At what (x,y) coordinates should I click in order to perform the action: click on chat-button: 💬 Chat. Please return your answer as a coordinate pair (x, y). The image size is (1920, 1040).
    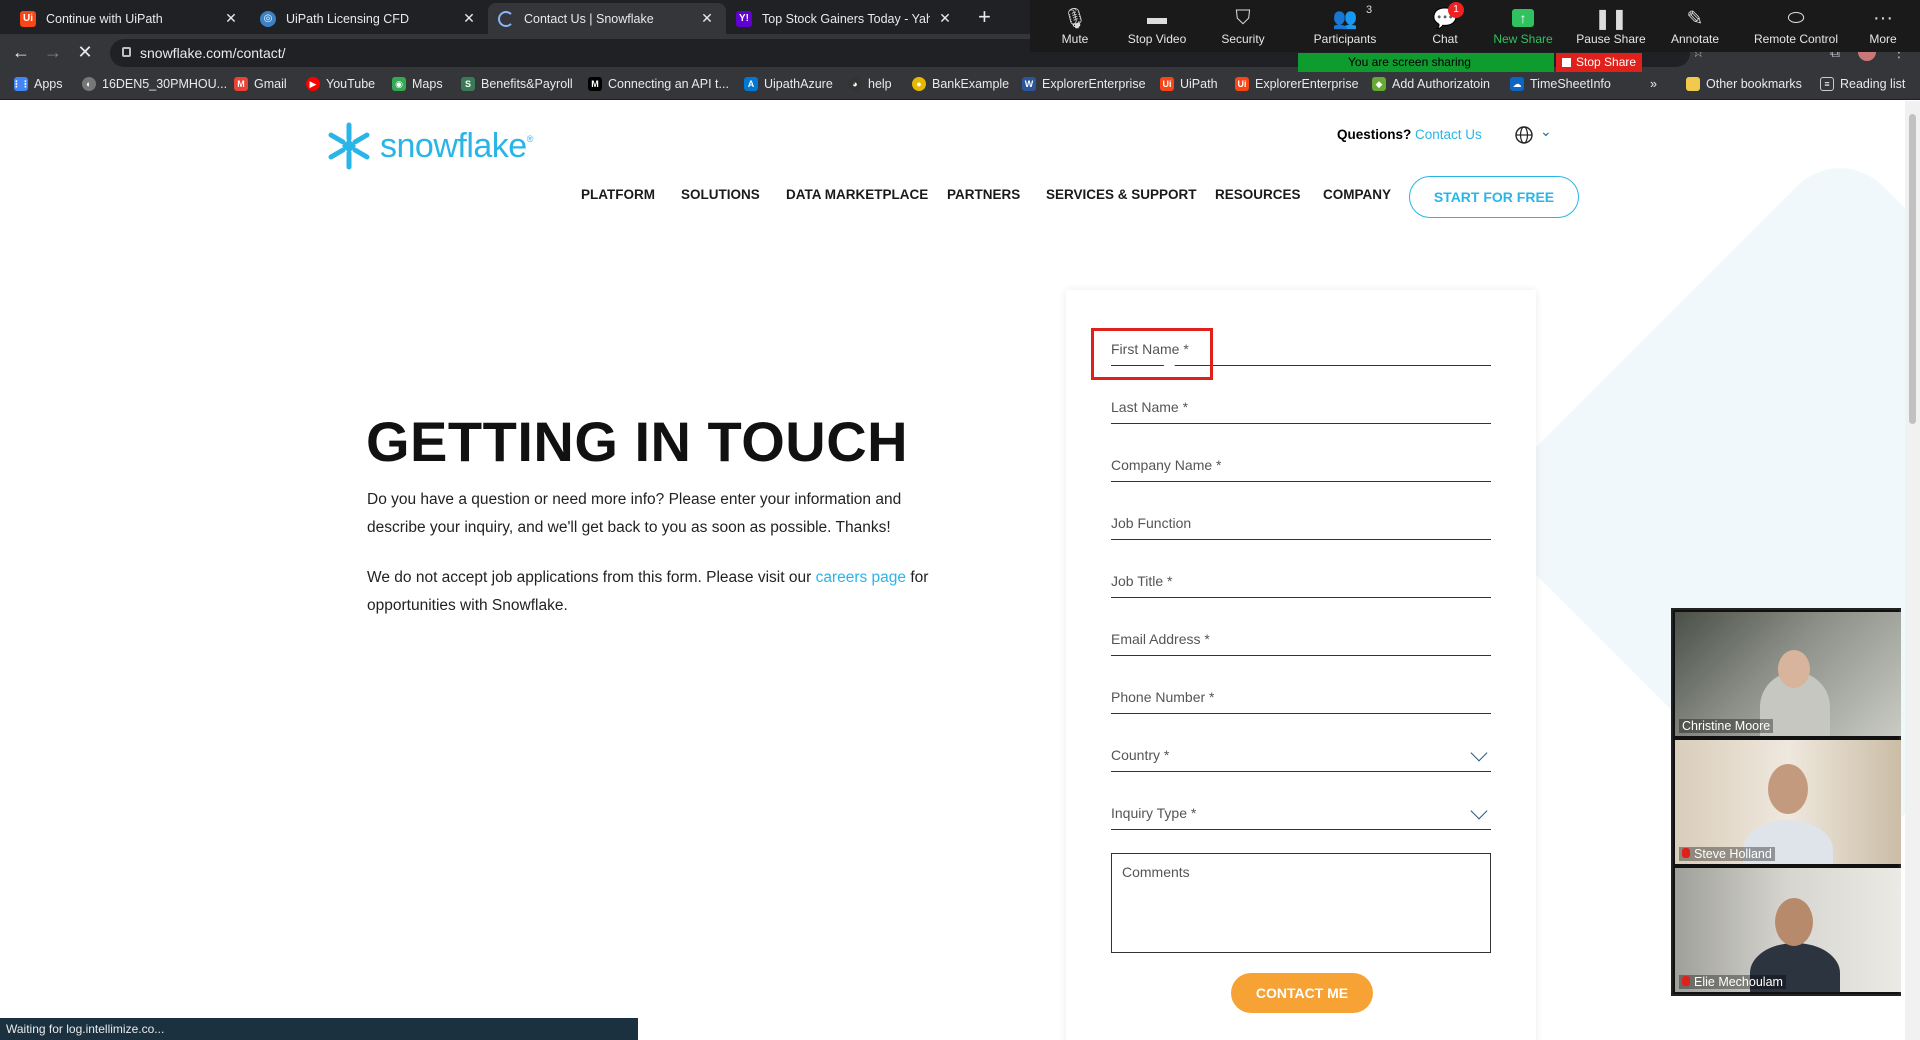
    Looking at the image, I should click on (1445, 25).